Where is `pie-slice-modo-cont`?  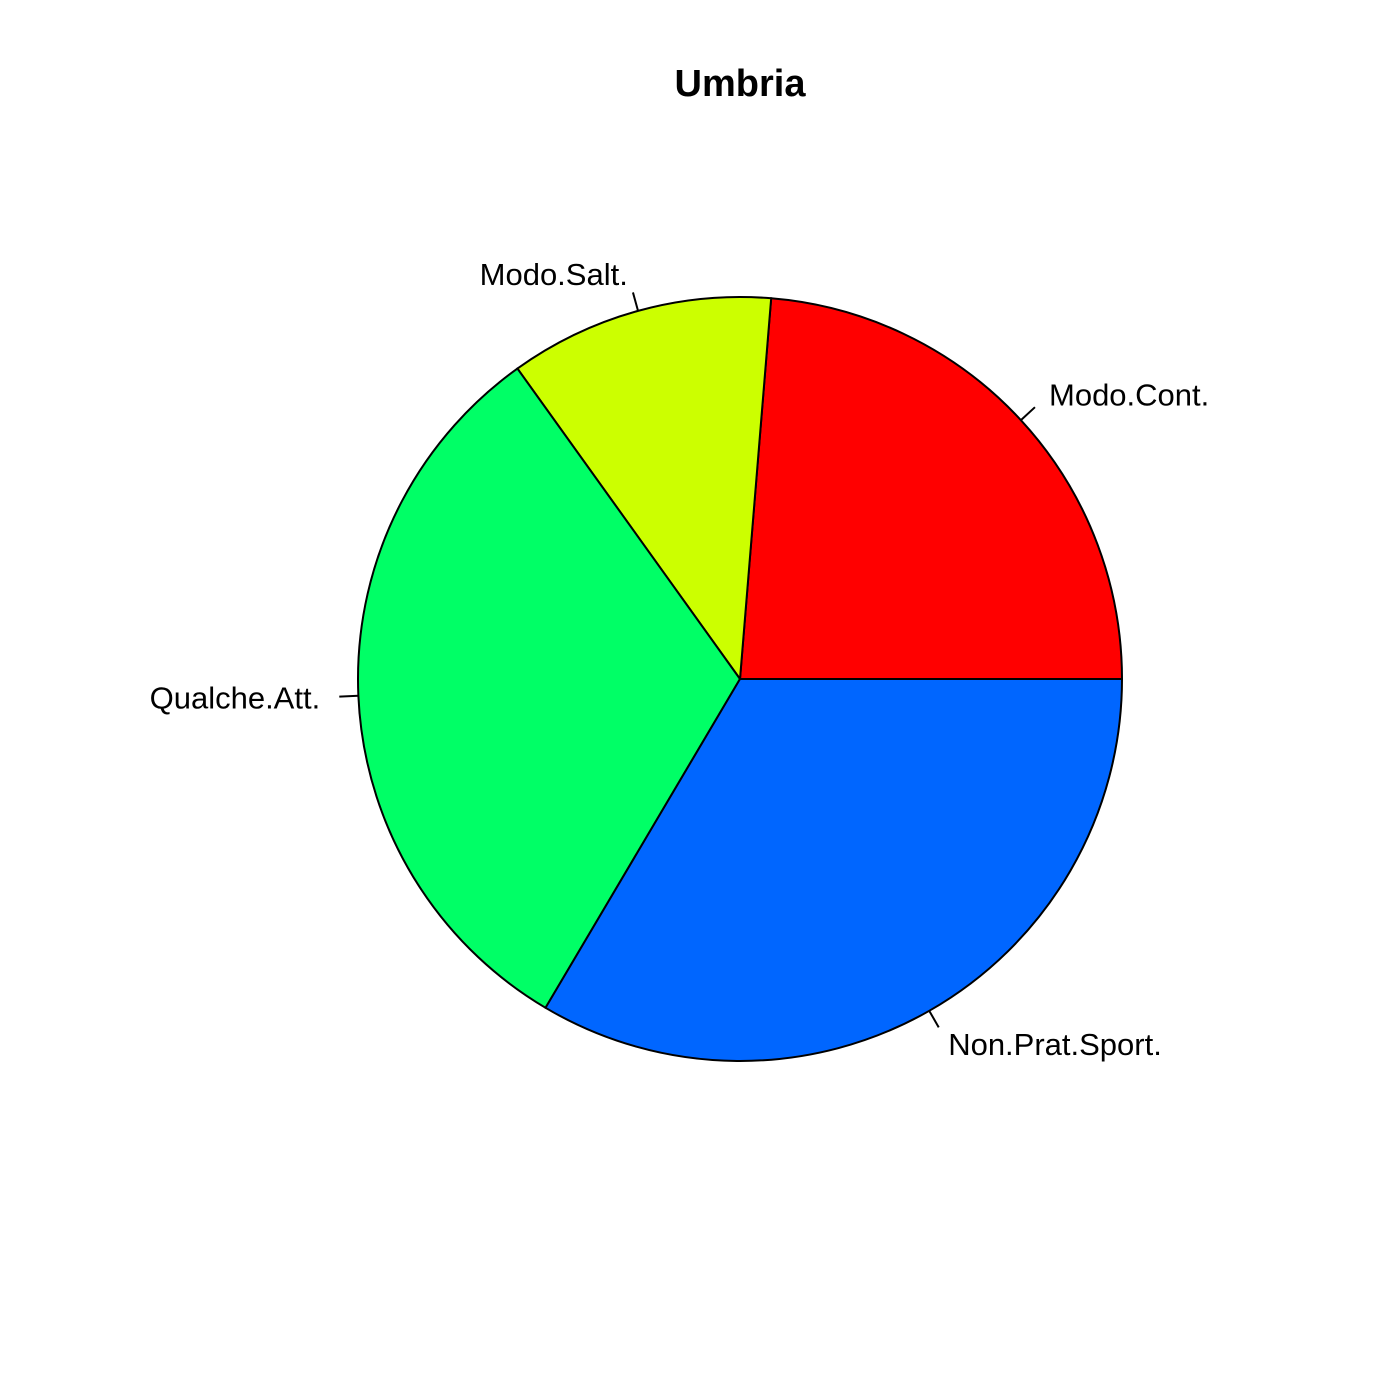 pie-slice-modo-cont is located at coordinates (931, 488).